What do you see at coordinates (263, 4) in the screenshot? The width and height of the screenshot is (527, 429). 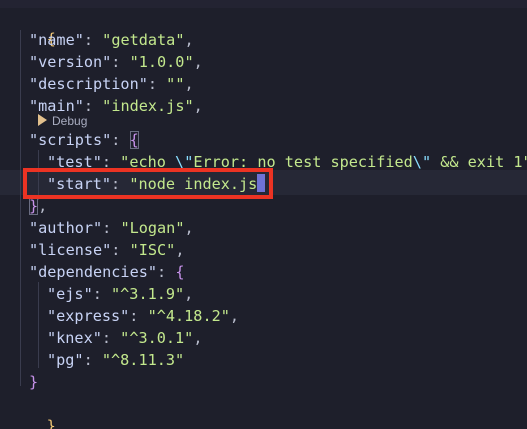 I see `top-scroll-shadow` at bounding box center [263, 4].